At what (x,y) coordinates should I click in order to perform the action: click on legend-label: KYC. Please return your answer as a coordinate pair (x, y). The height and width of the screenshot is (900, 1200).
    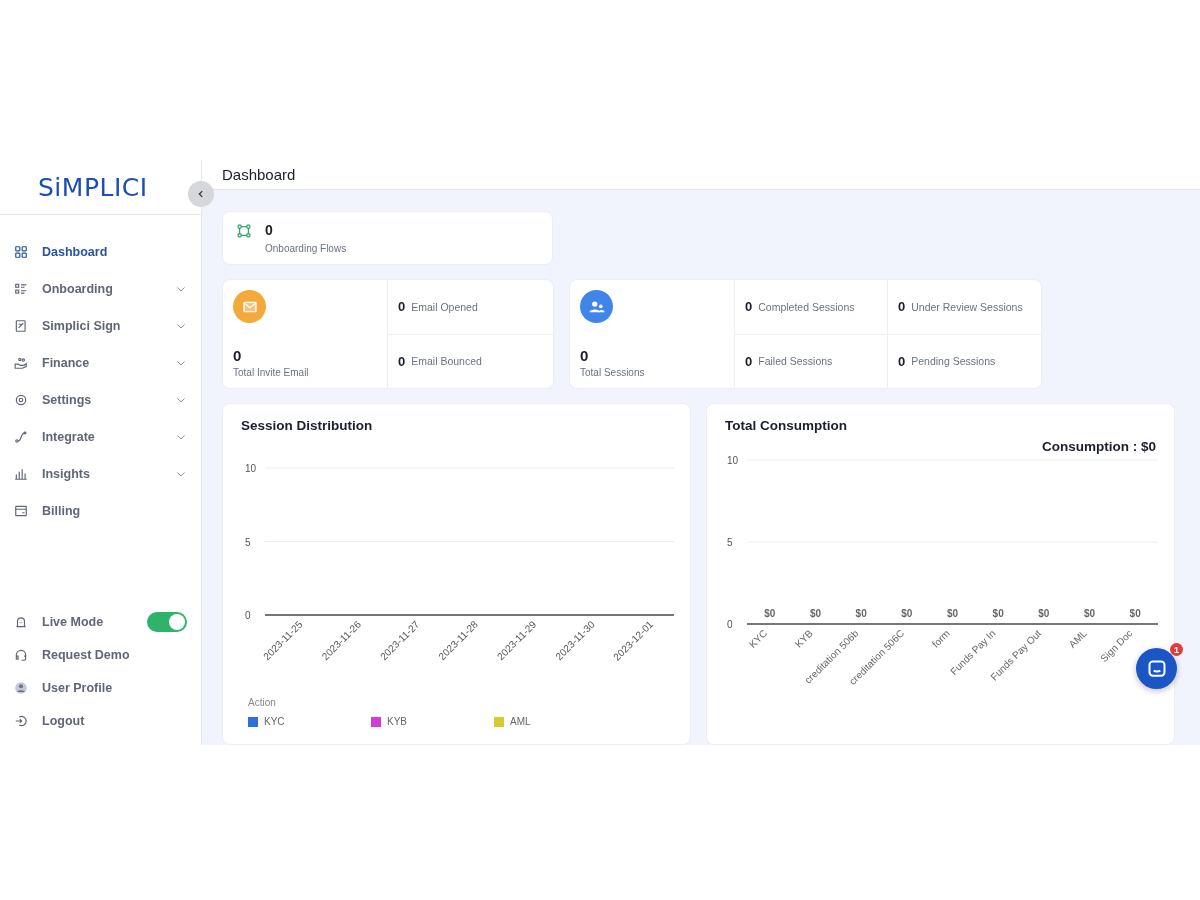
    Looking at the image, I should click on (274, 721).